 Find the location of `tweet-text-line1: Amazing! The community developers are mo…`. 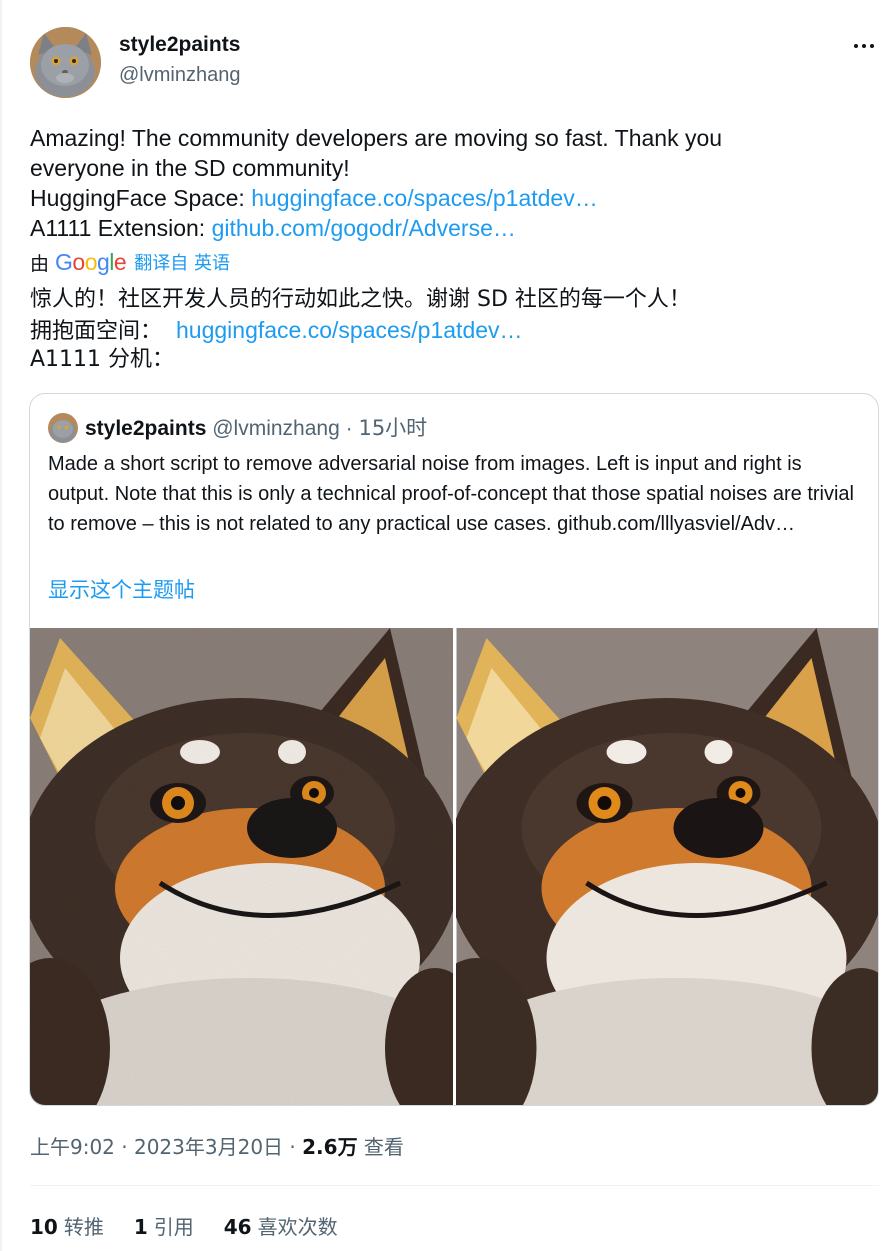

tweet-text-line1: Amazing! The community developers are mo… is located at coordinates (376, 138).